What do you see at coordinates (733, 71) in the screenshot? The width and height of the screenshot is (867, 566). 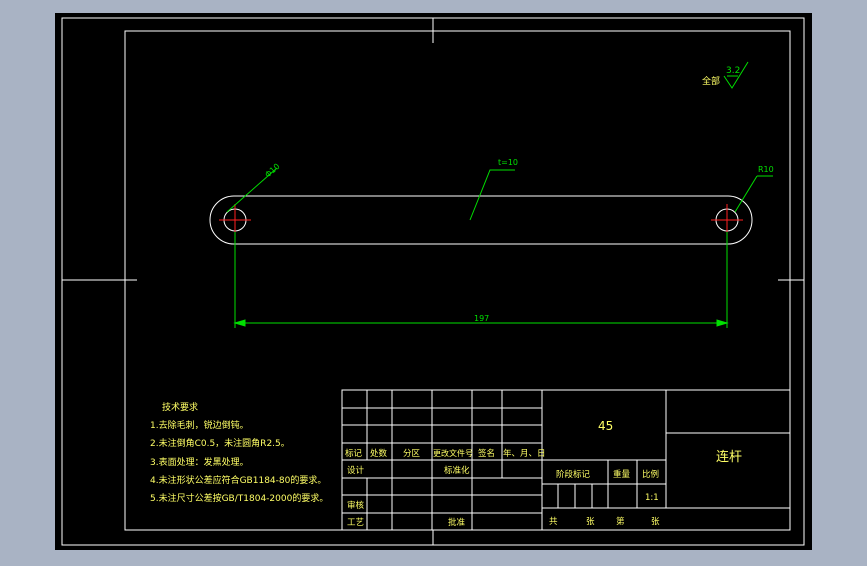 I see `roughness-value: 3.2` at bounding box center [733, 71].